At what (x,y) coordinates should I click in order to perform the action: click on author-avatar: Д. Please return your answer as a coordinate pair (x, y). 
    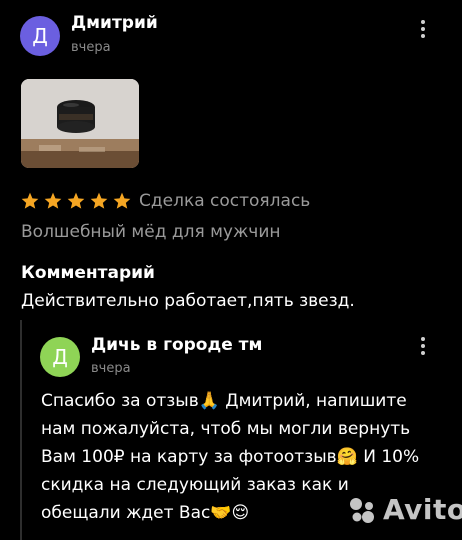
    Looking at the image, I should click on (40, 36).